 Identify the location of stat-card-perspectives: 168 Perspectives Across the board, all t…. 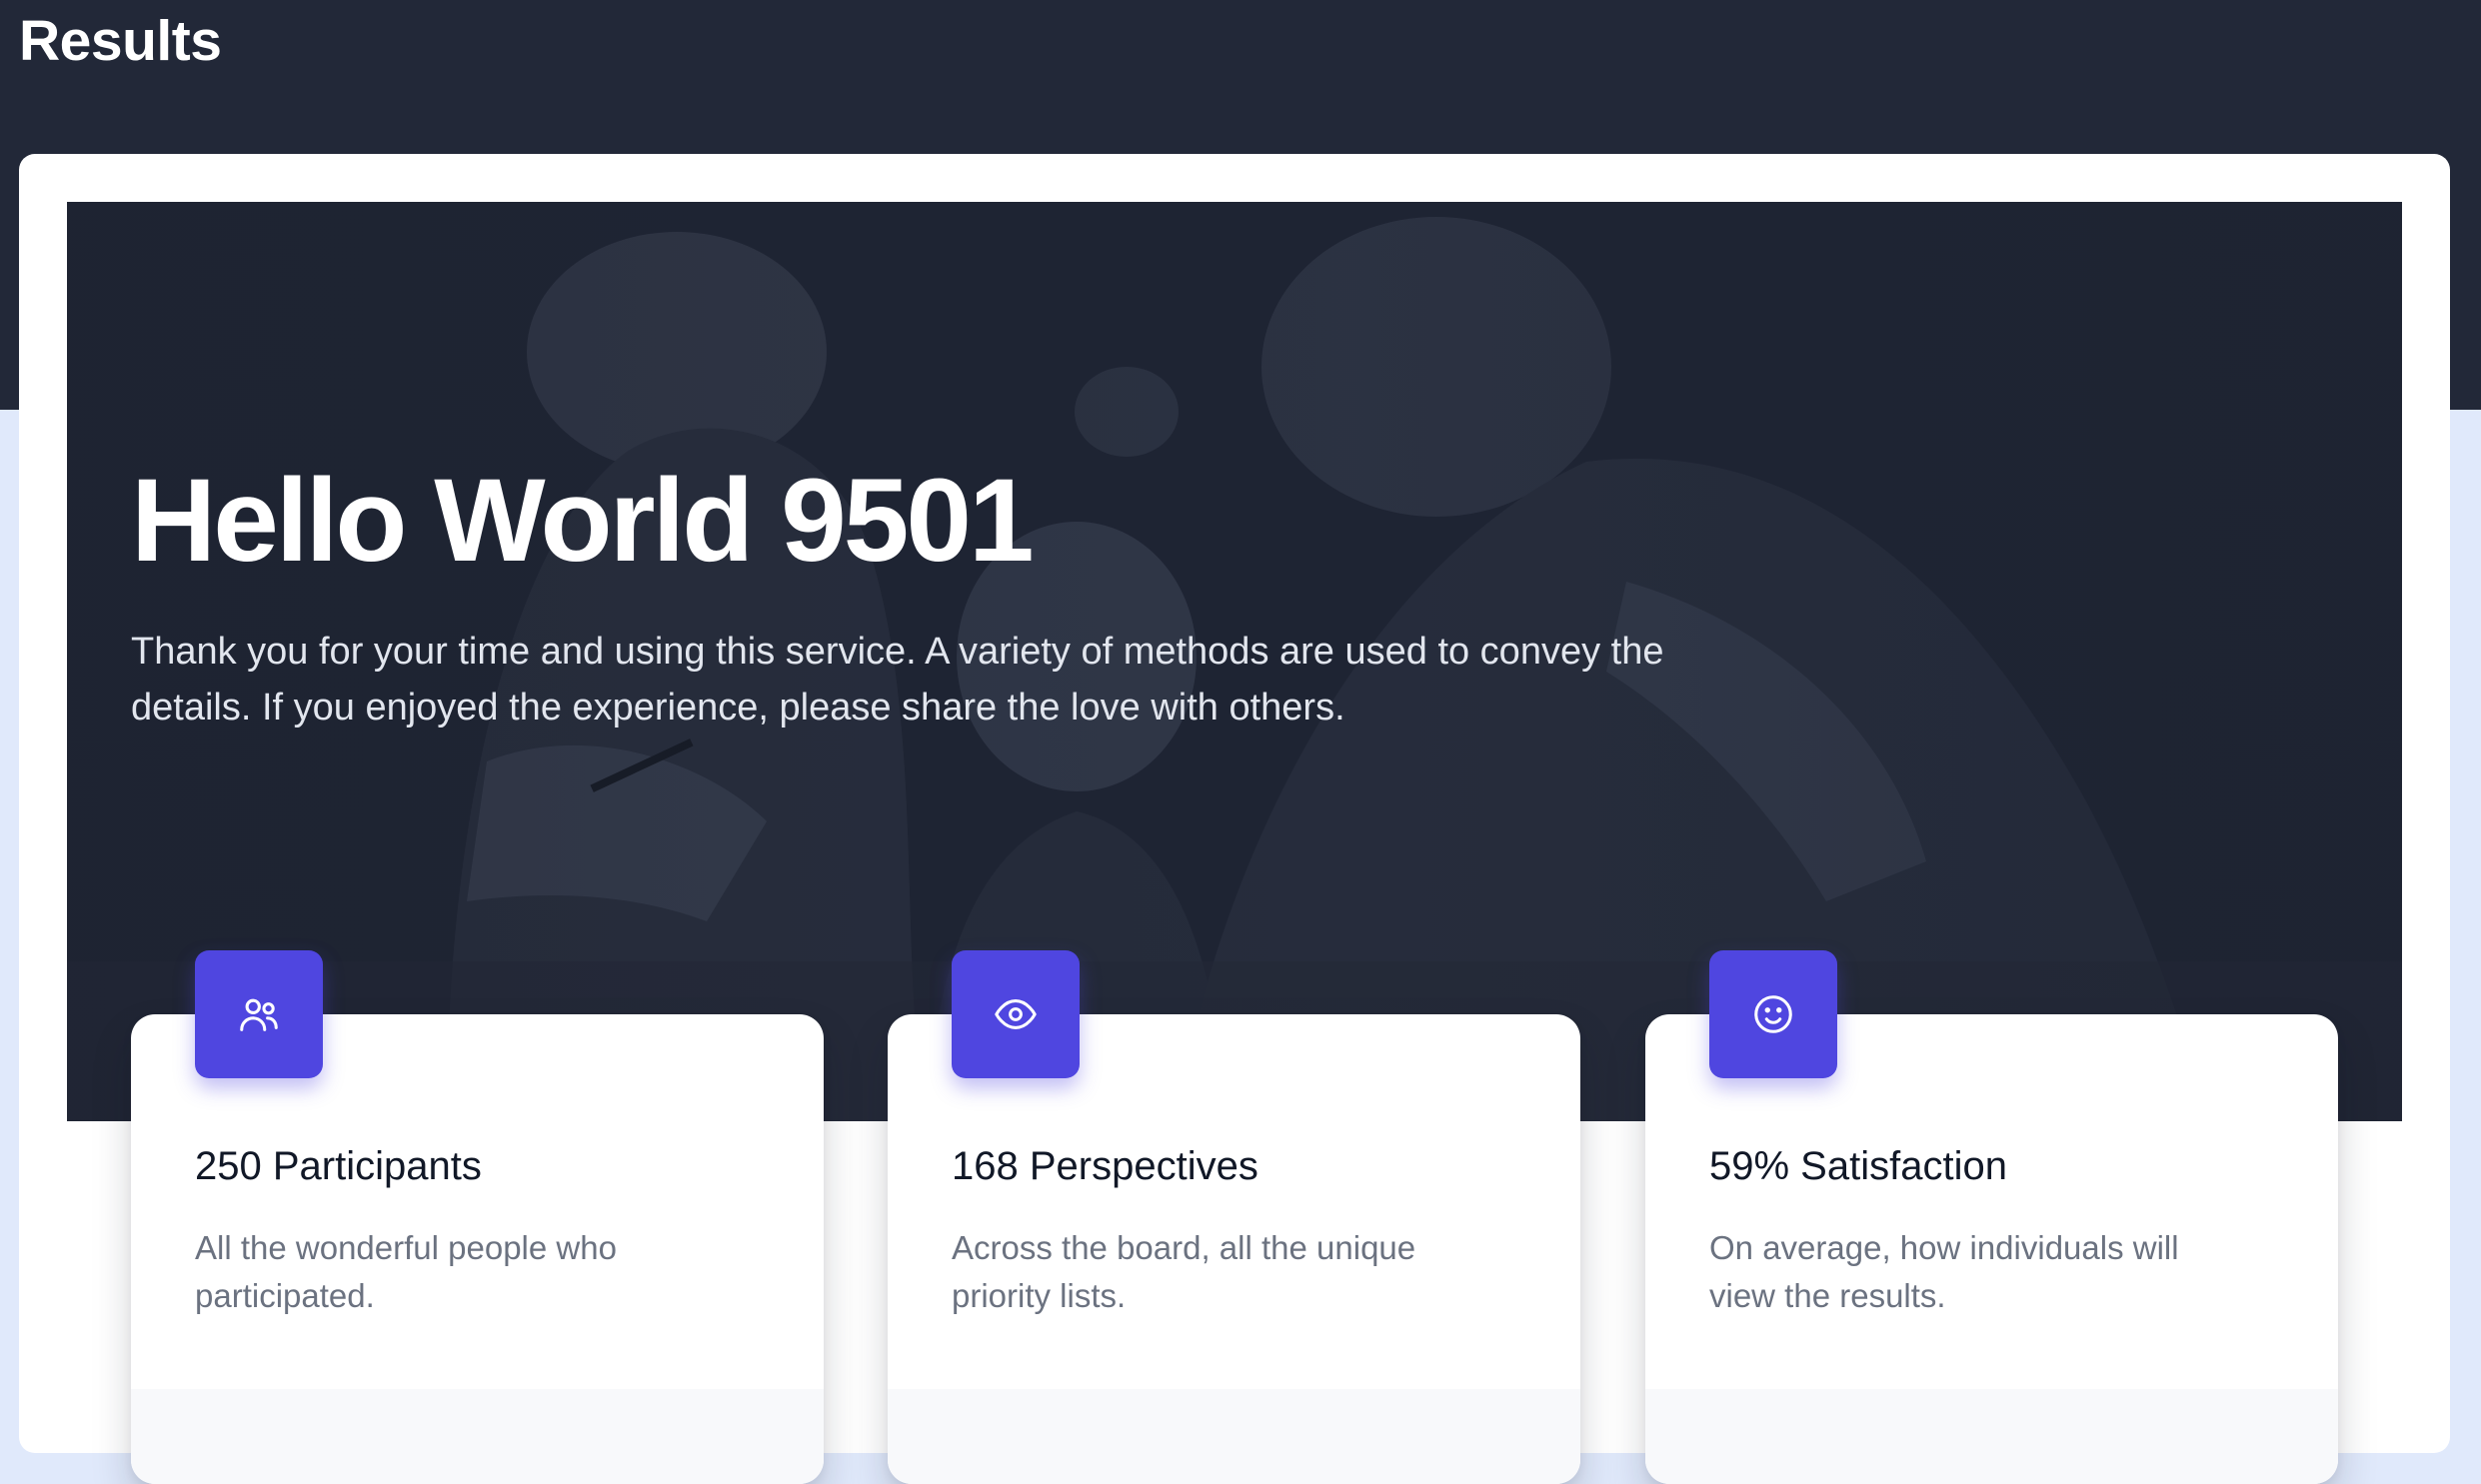
(1234, 1217).